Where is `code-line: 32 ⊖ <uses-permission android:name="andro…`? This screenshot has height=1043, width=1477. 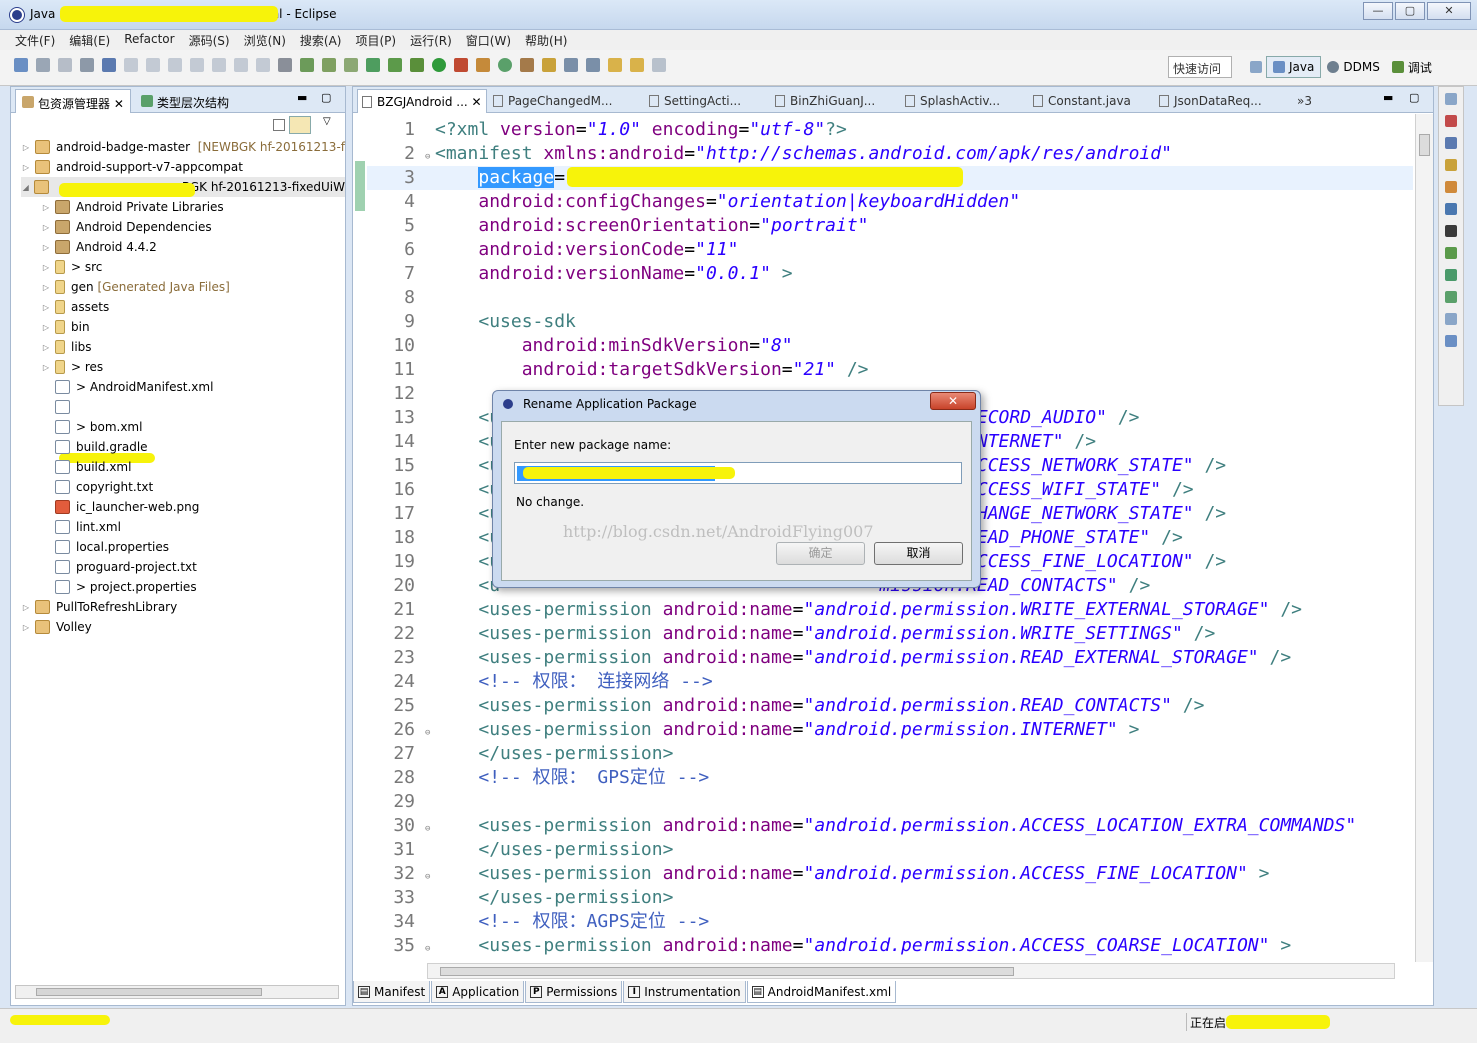 code-line: 32 ⊖ <uses-permission android:name="andro… is located at coordinates (890, 874).